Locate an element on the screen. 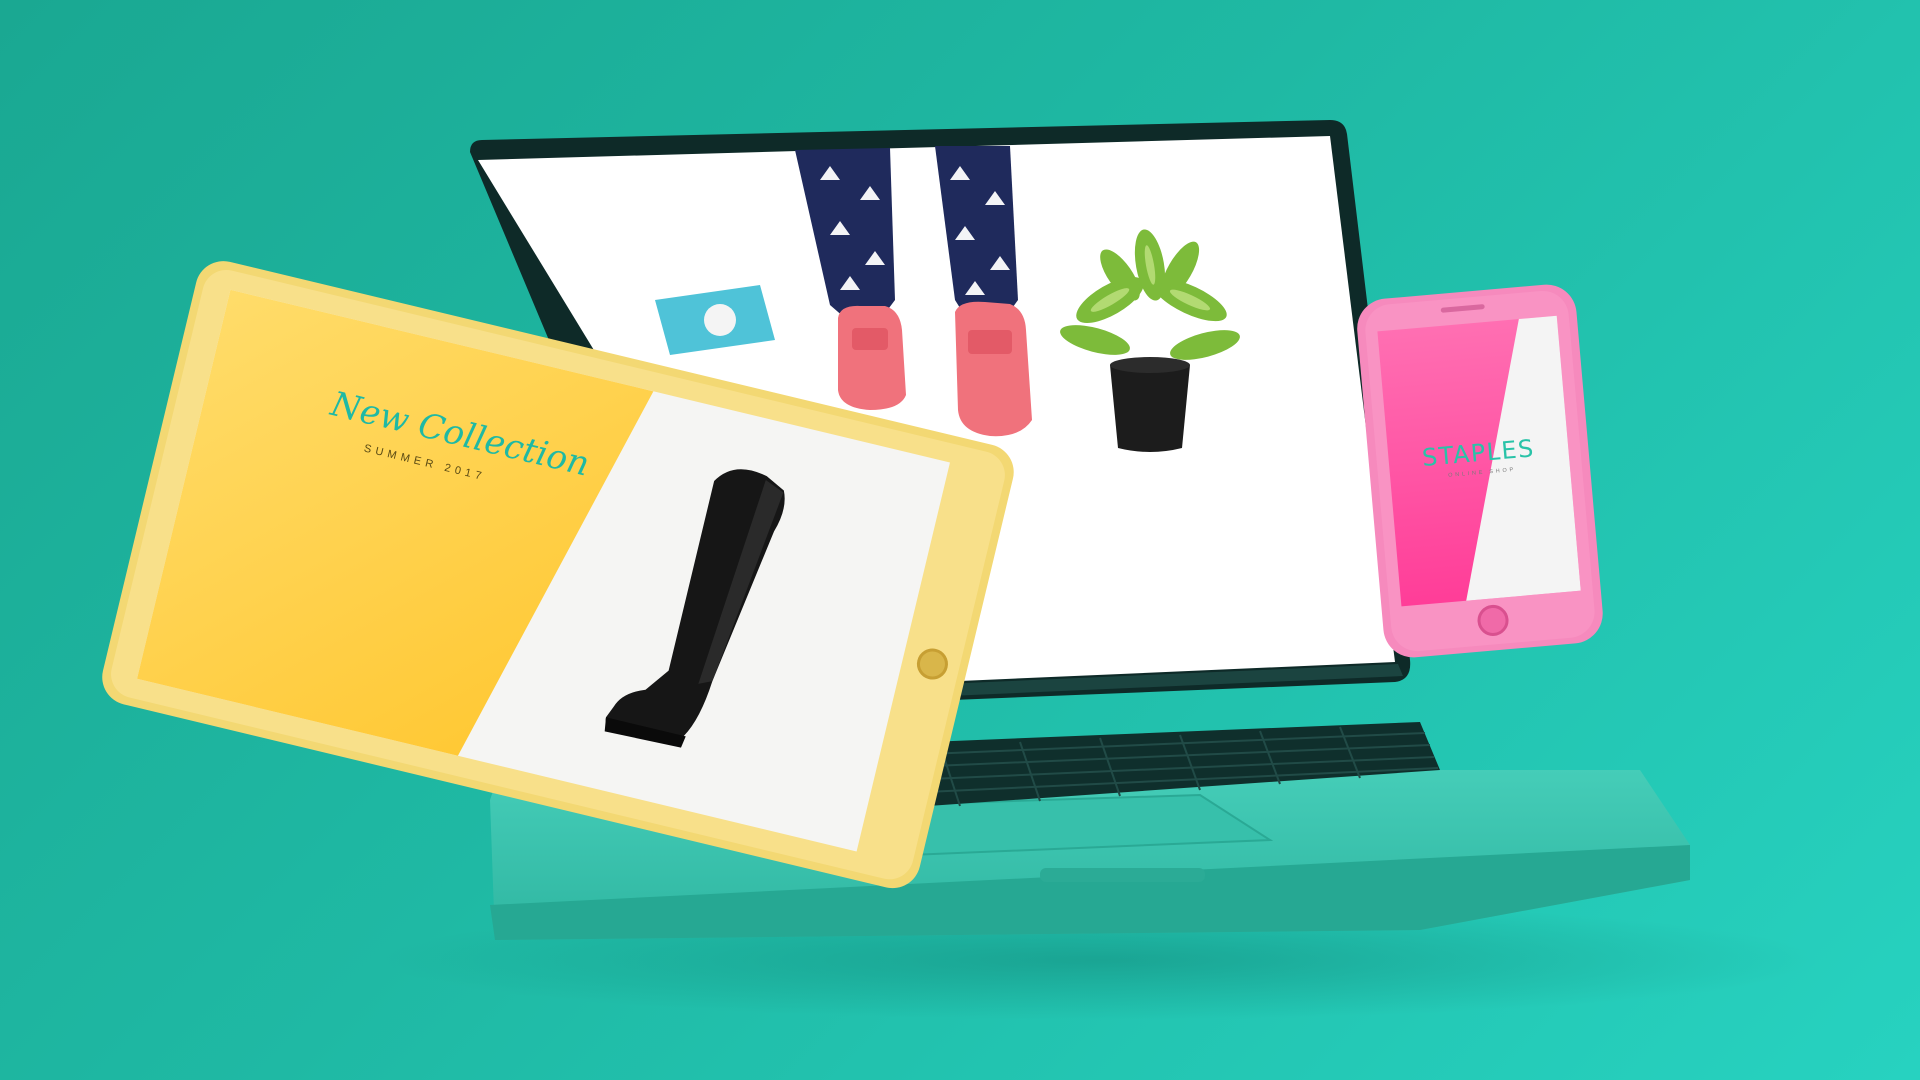 This screenshot has height=1080, width=1920. camera-lens is located at coordinates (720, 320).